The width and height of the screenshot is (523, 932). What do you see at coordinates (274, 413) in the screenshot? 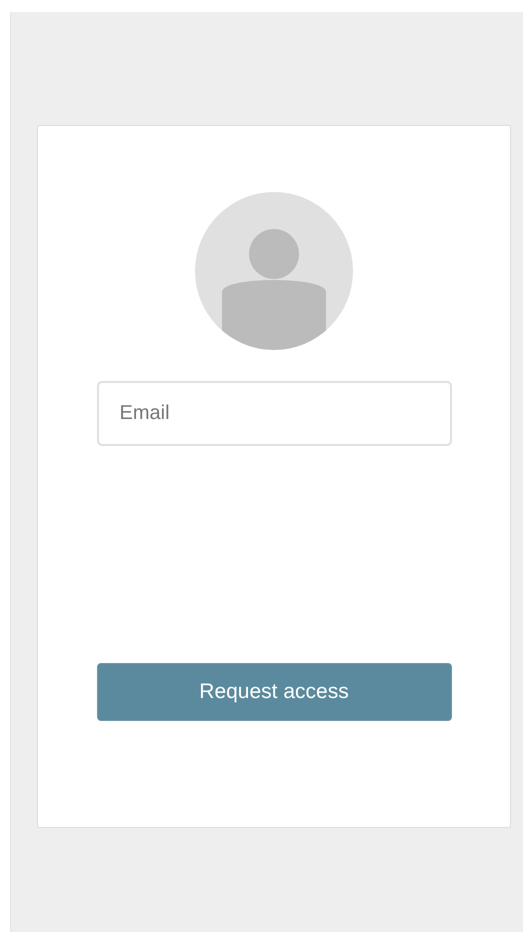
I see `email-field: Email` at bounding box center [274, 413].